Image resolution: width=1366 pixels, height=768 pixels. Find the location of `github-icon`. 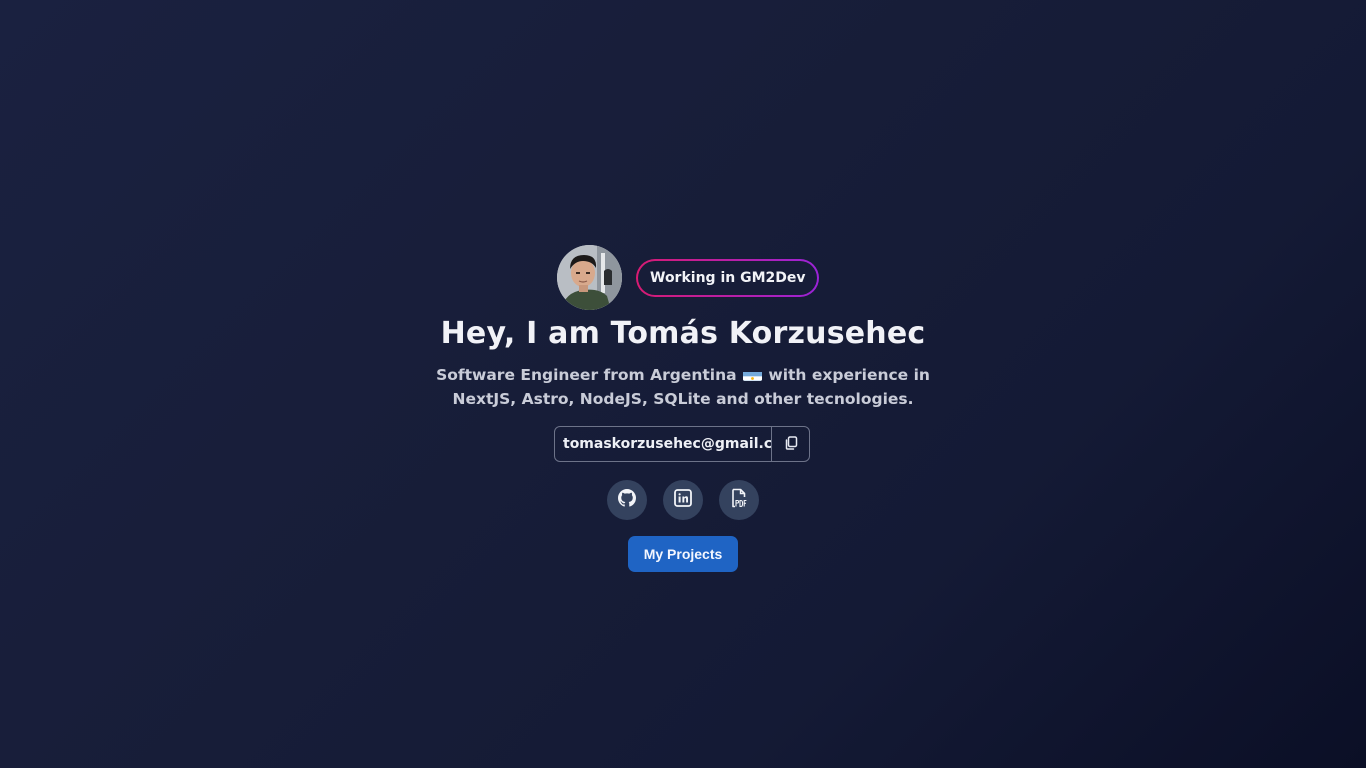

github-icon is located at coordinates (627, 500).